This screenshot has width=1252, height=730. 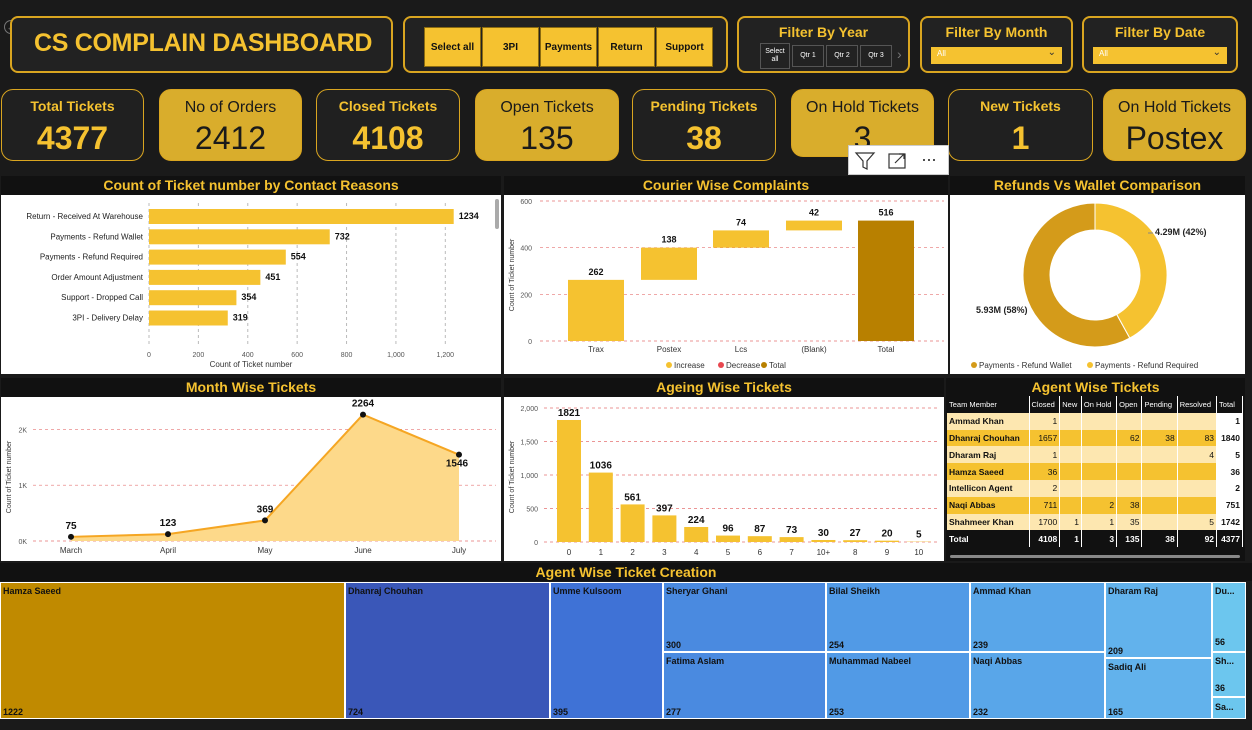 I want to click on treemap-tile: Hamza Saeed 1222, so click(x=172, y=650).